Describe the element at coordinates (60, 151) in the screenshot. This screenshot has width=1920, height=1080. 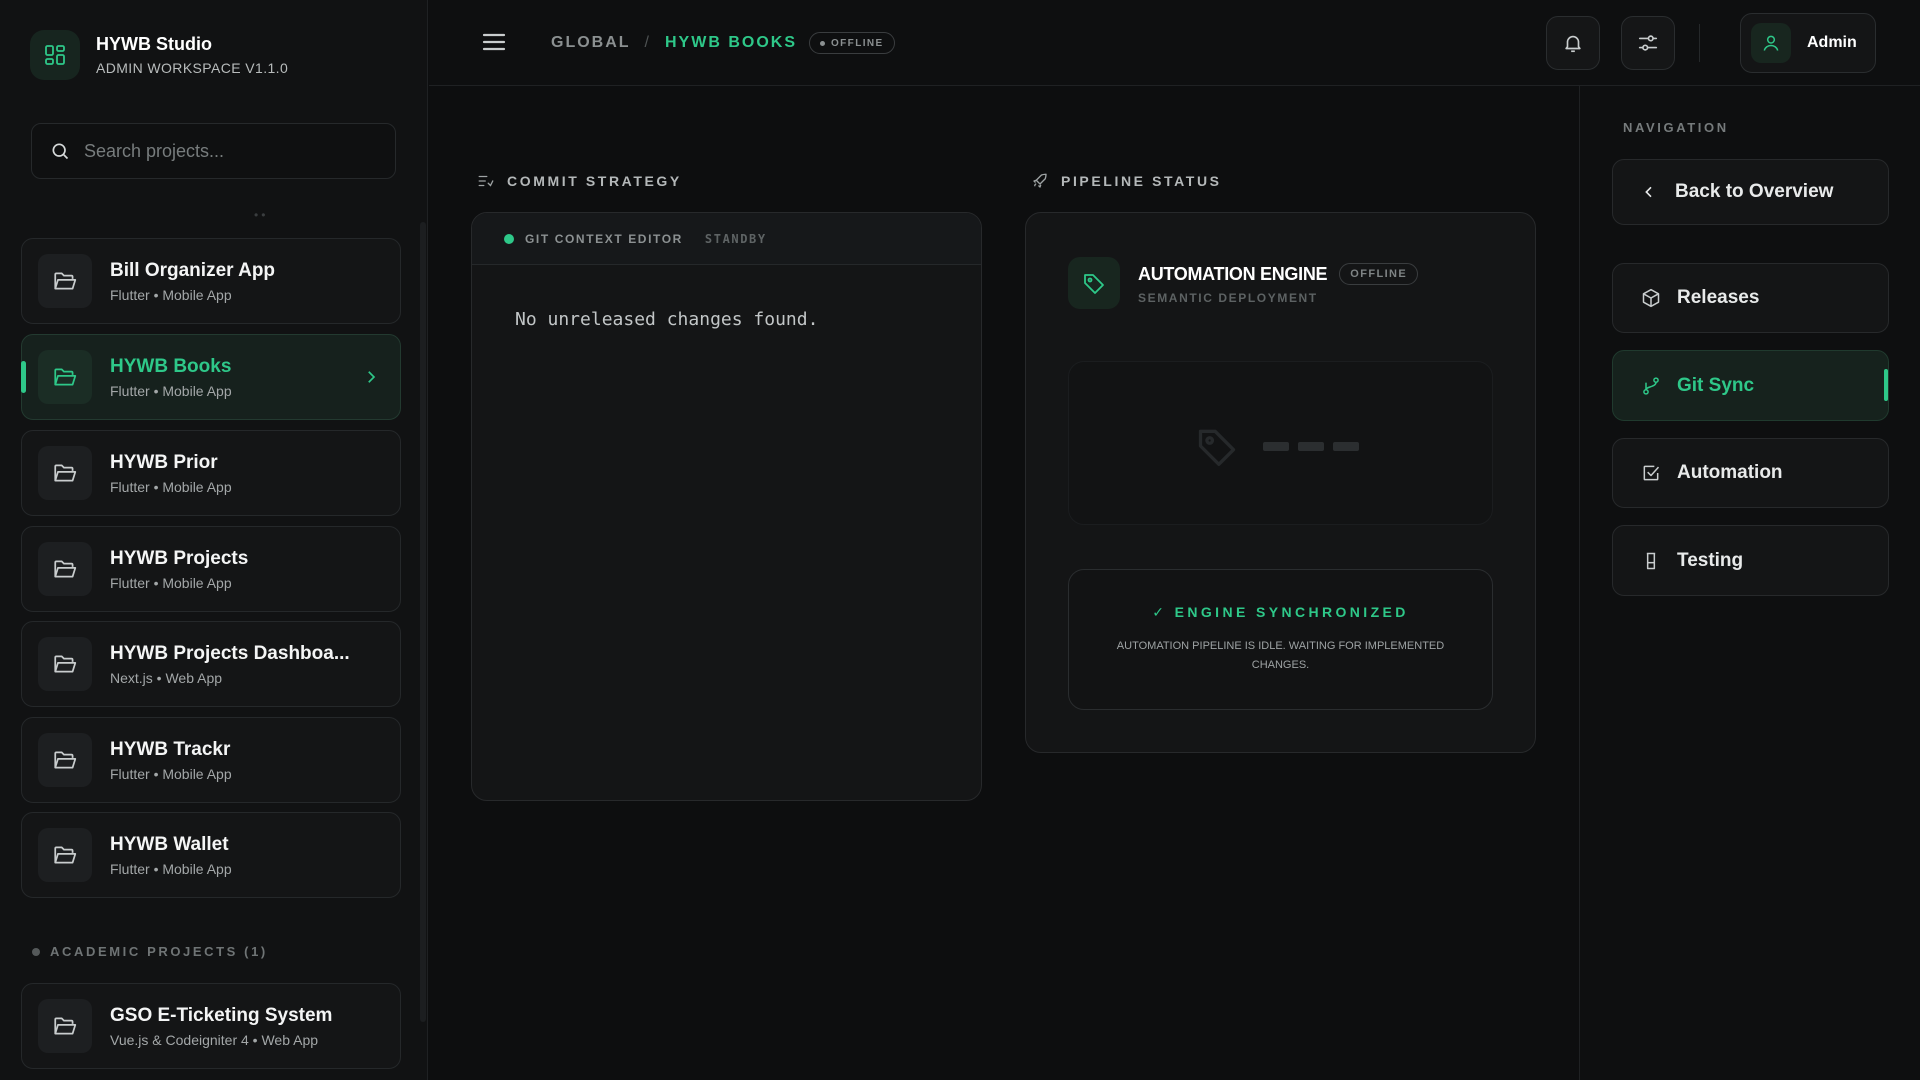
I see `search-icon` at that location.